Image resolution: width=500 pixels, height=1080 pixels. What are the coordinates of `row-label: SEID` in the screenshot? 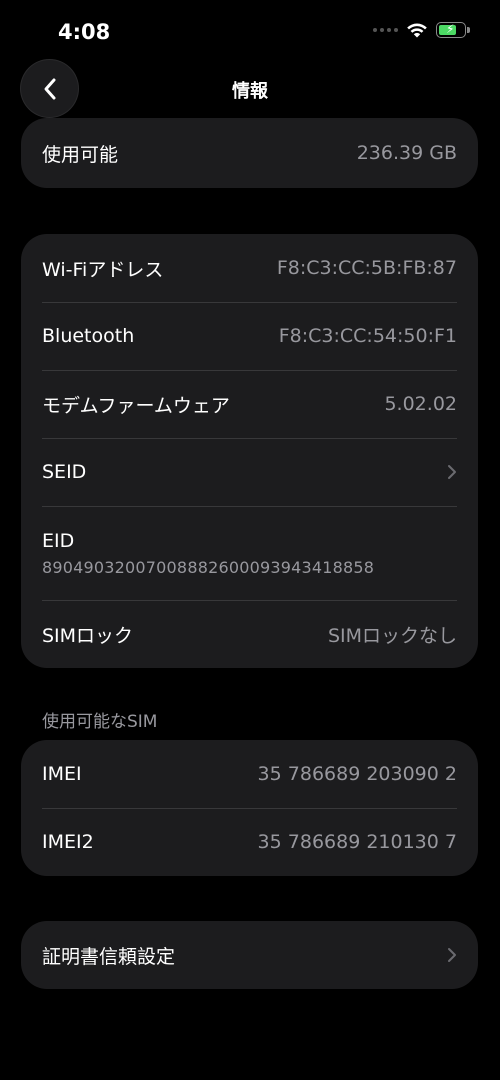 It's located at (64, 472).